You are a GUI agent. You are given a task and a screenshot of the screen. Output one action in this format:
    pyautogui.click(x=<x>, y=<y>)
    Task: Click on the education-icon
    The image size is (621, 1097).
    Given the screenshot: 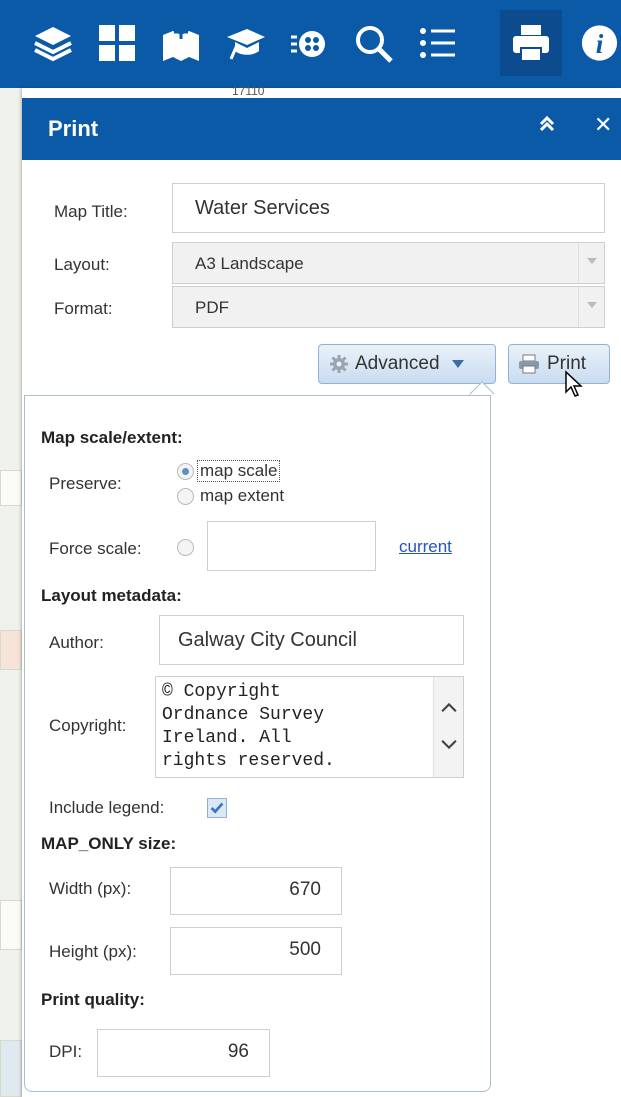 What is the action you would take?
    pyautogui.click(x=246, y=44)
    